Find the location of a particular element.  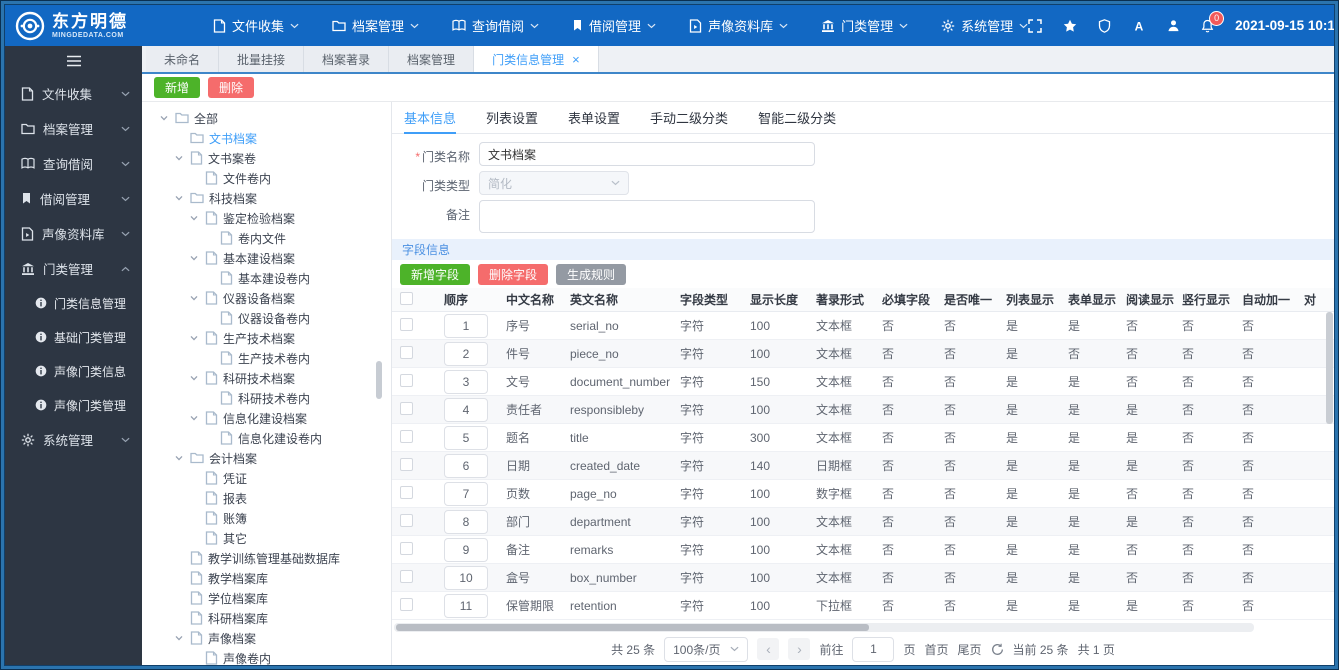

panel-tab: 智能二级分类 is located at coordinates (797, 118).